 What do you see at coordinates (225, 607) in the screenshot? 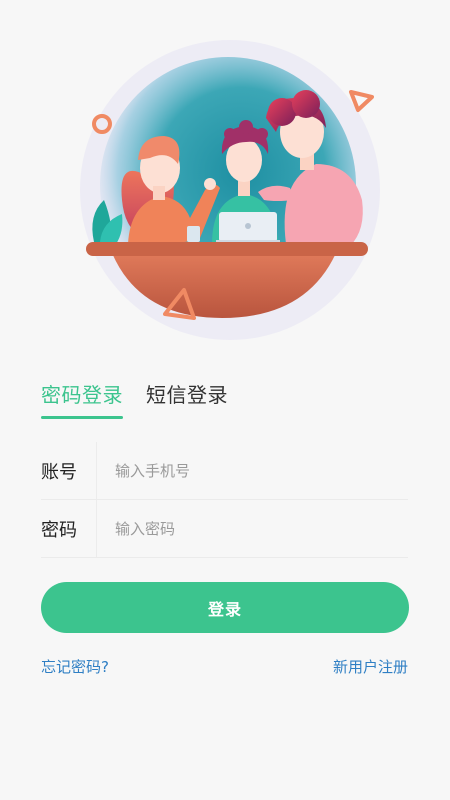
I see `login-button: 登录` at bounding box center [225, 607].